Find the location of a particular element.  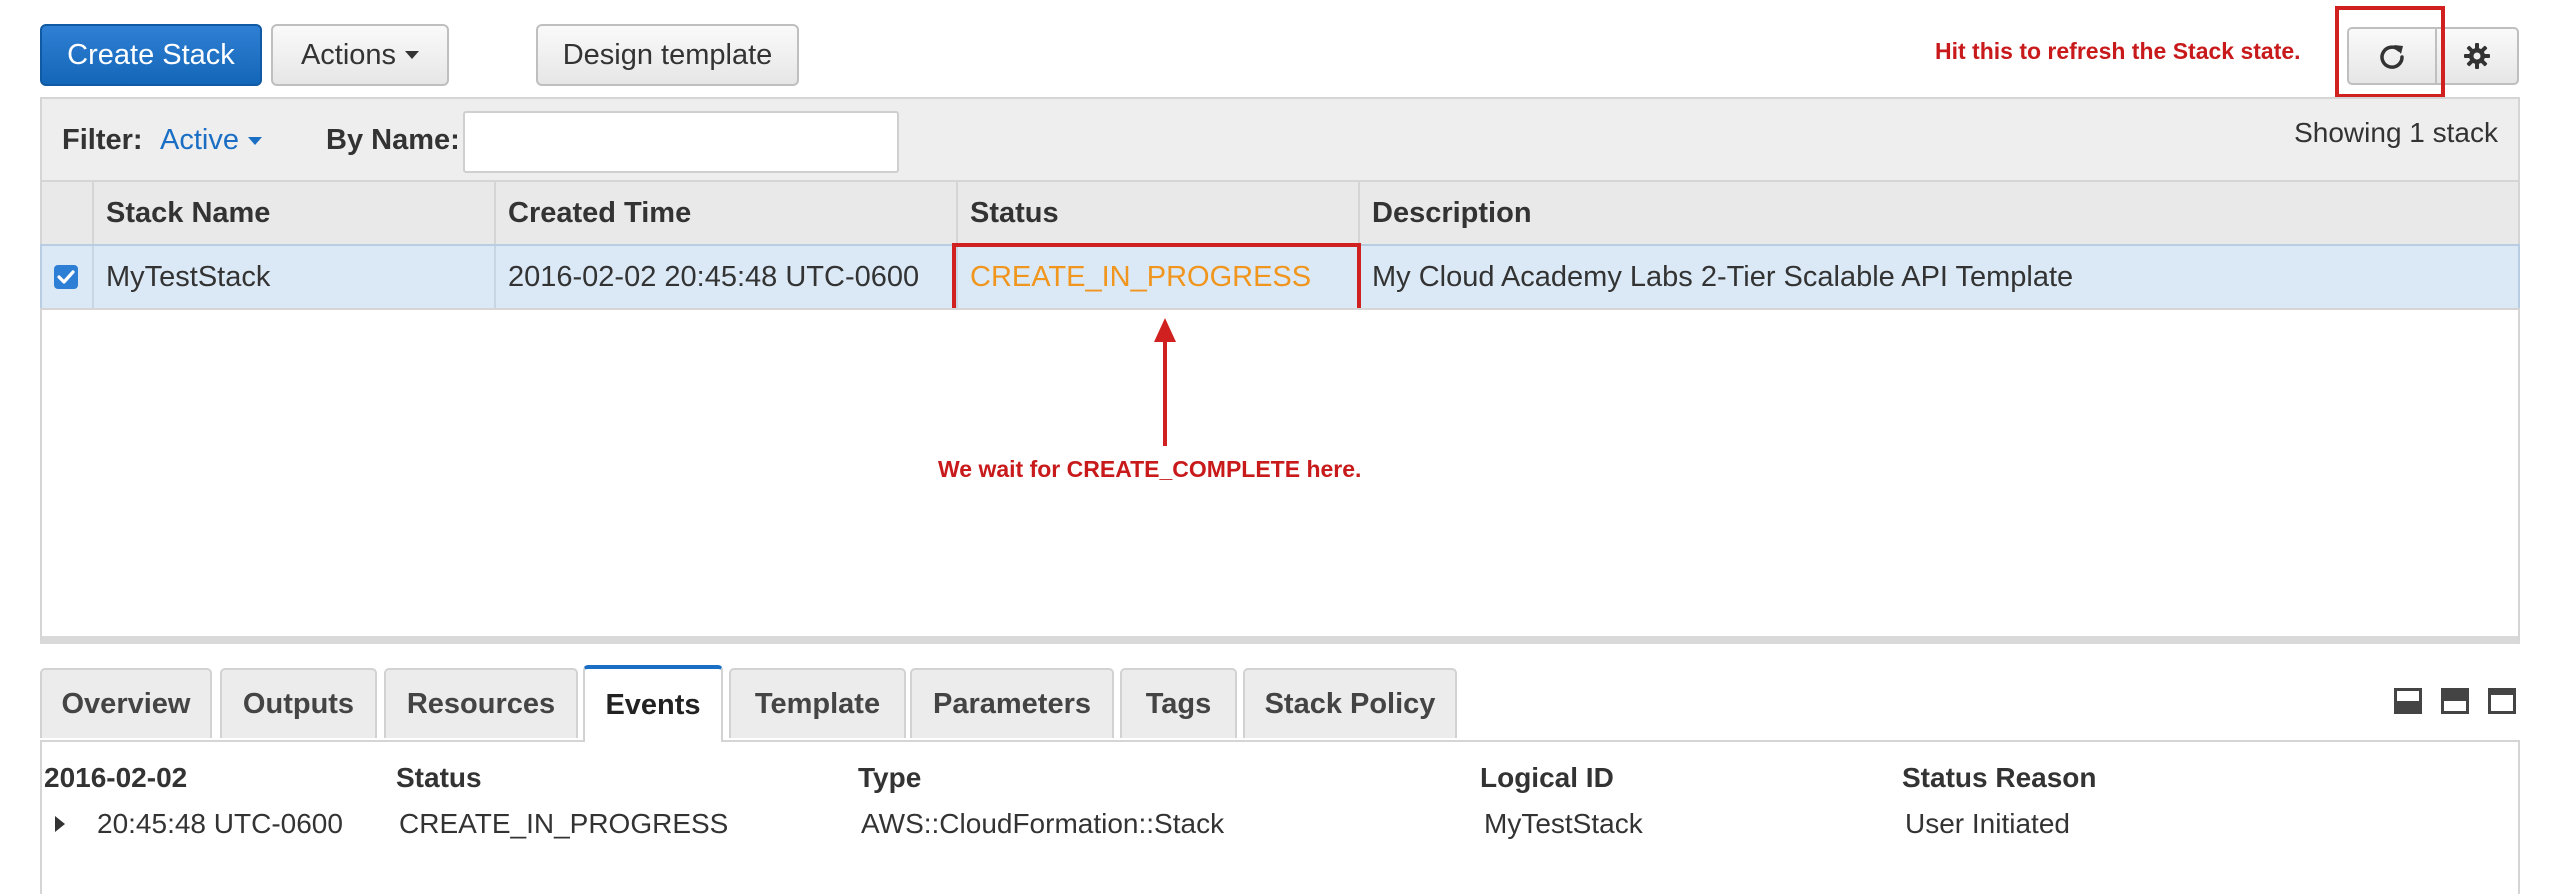

by-name-input is located at coordinates (681, 142).